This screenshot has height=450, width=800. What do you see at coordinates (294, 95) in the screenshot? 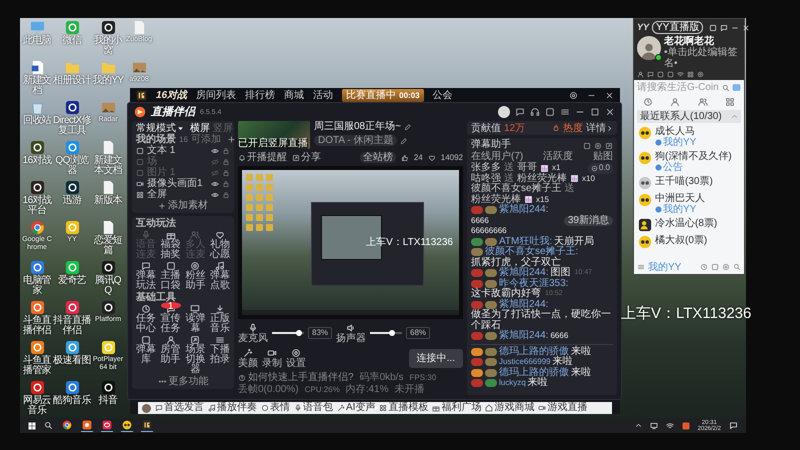
I see `nav-tab: 商城` at bounding box center [294, 95].